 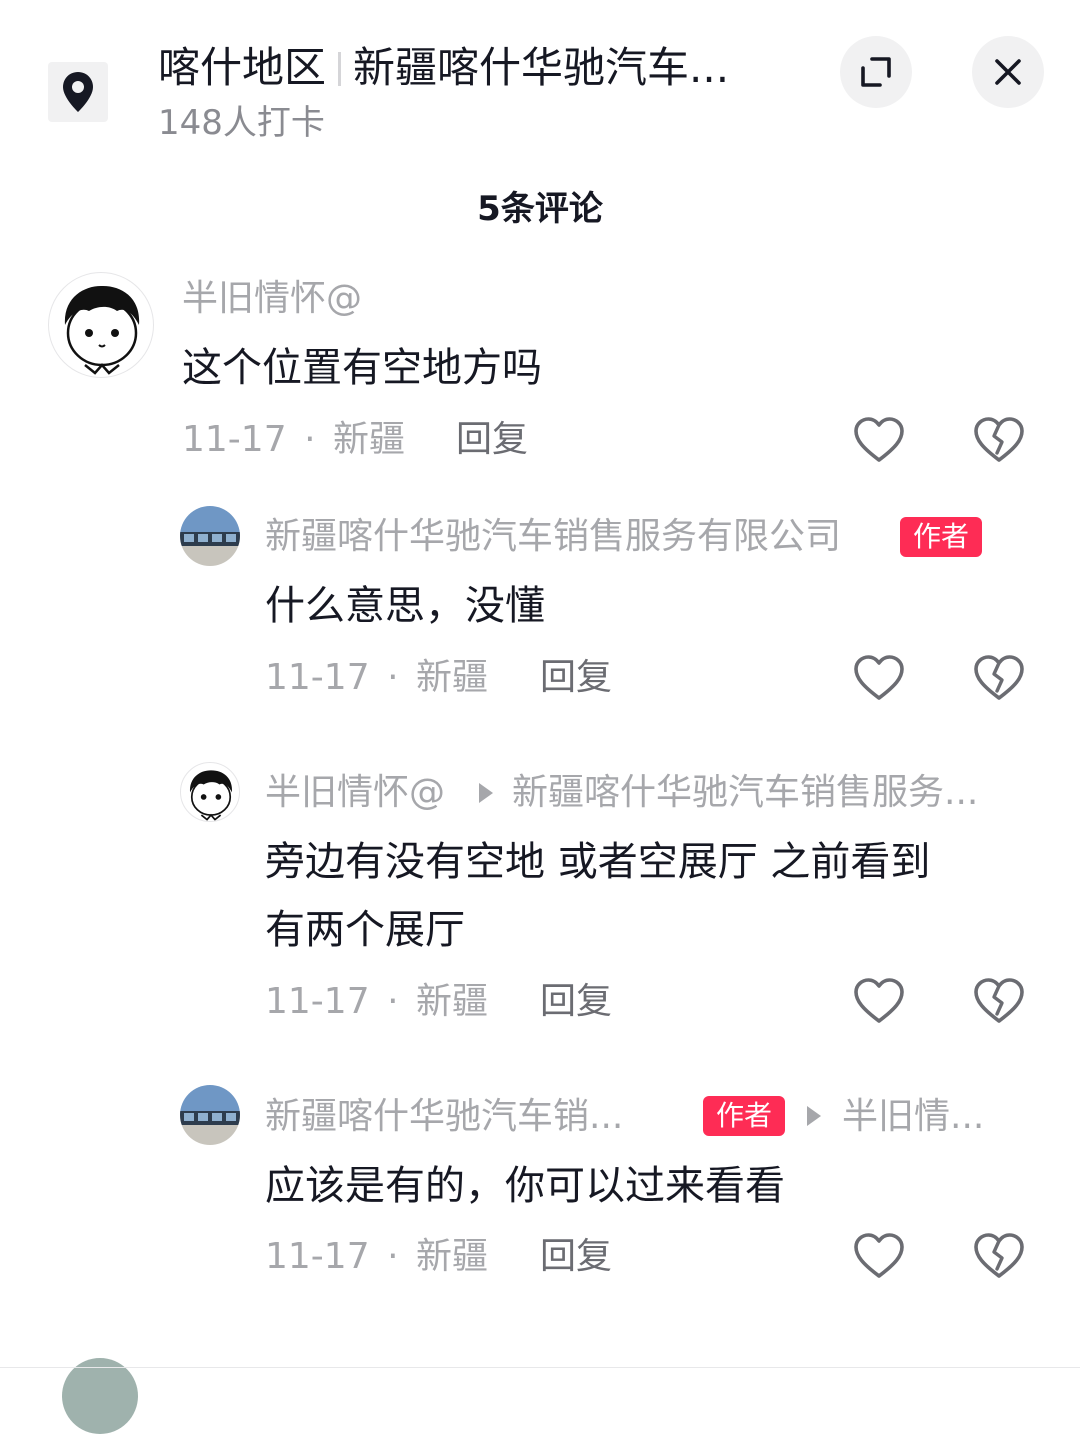 I want to click on title-separator, so click(x=340, y=69).